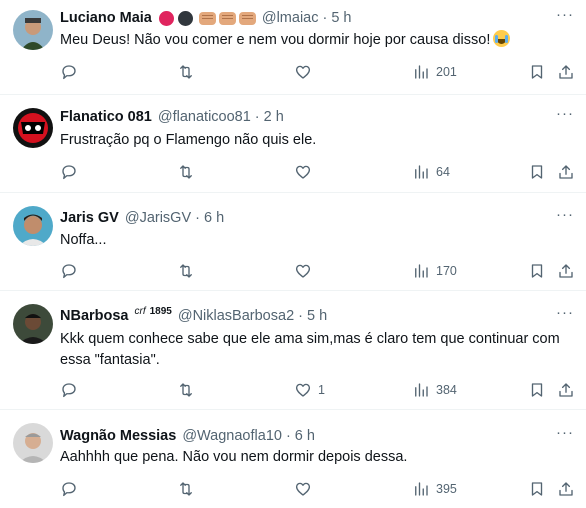 This screenshot has height=508, width=586. What do you see at coordinates (443, 172) in the screenshot?
I see `views-count: 64` at bounding box center [443, 172].